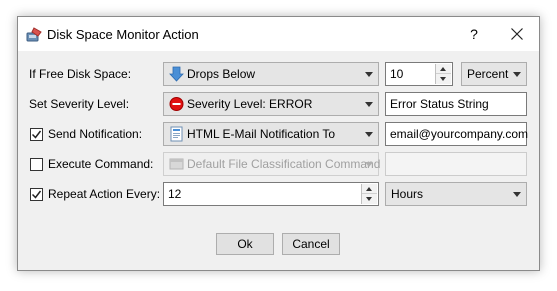 The height and width of the screenshot is (291, 557). I want to click on free-space-label: If Free Disk Space:, so click(80, 74).